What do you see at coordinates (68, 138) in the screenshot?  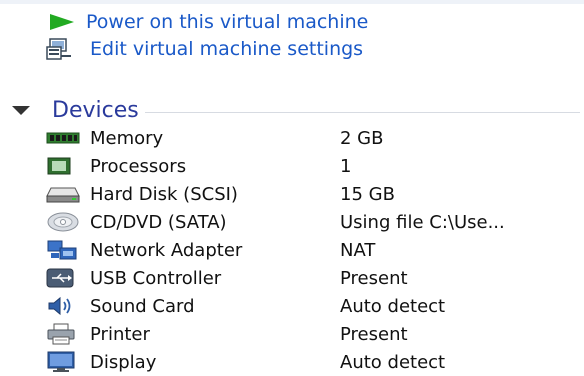 I see `memory-icon` at bounding box center [68, 138].